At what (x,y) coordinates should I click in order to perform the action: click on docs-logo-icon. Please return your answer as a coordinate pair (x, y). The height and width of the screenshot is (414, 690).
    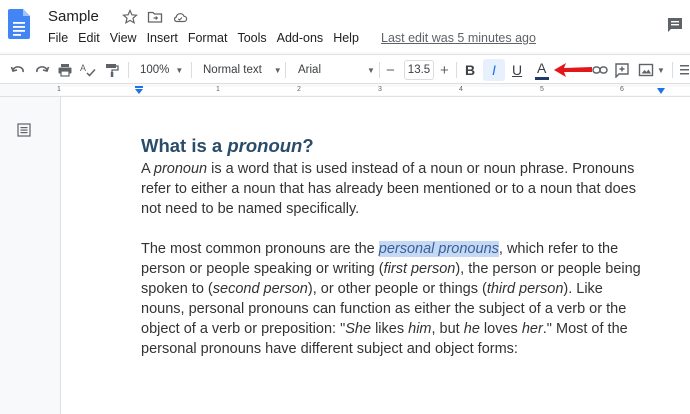
    Looking at the image, I should click on (19, 24).